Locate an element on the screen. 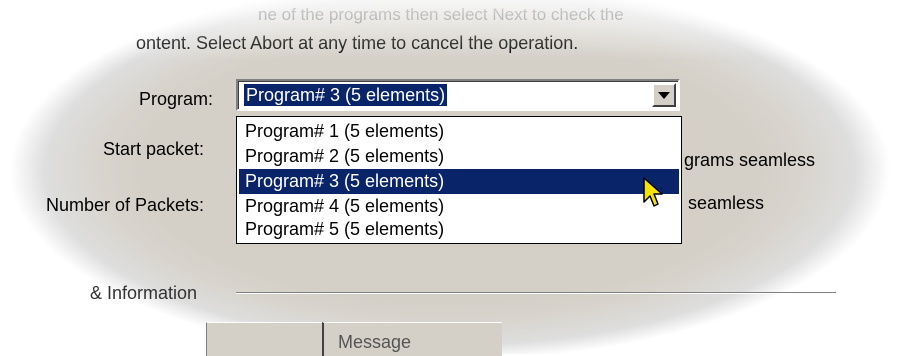 The width and height of the screenshot is (911, 356). start-packet-label: Start packet: is located at coordinates (154, 149).